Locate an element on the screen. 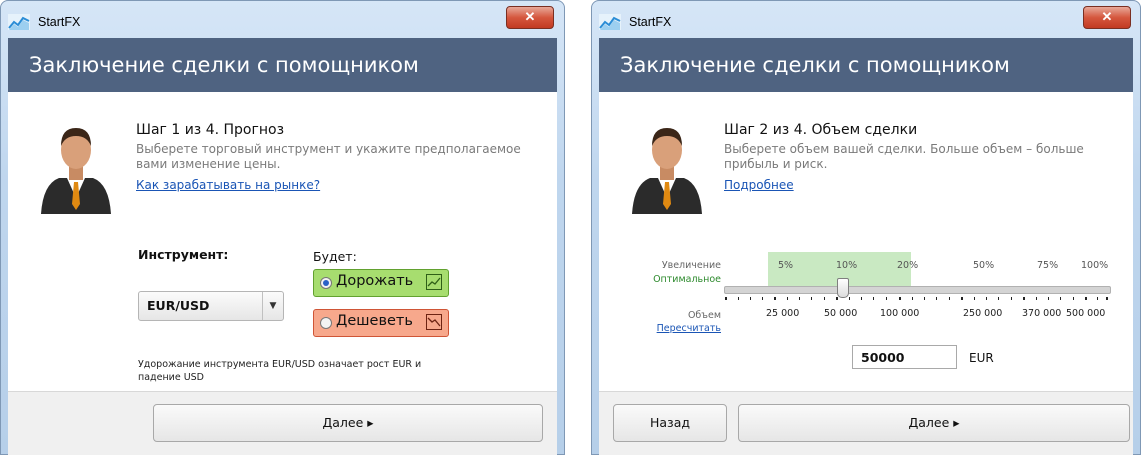 The width and height of the screenshot is (1141, 455). chevron-down-icon: ▼ is located at coordinates (272, 306).